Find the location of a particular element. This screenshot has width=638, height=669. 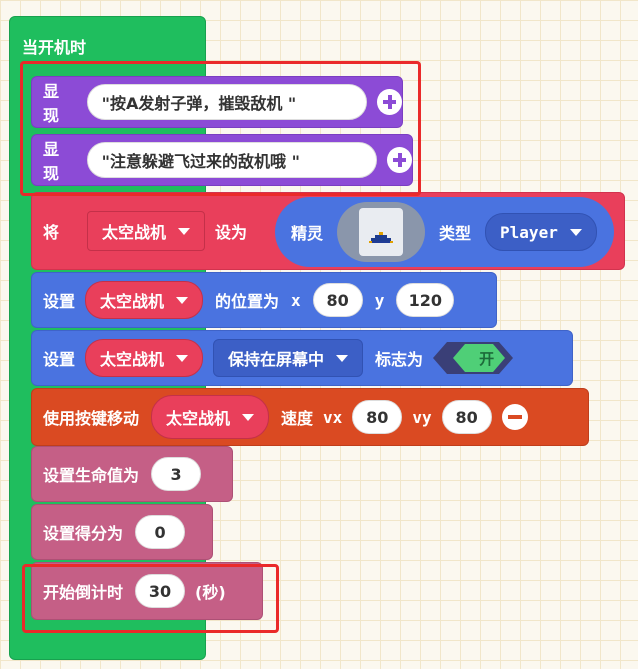

set-as-label: 设为 is located at coordinates (231, 232).